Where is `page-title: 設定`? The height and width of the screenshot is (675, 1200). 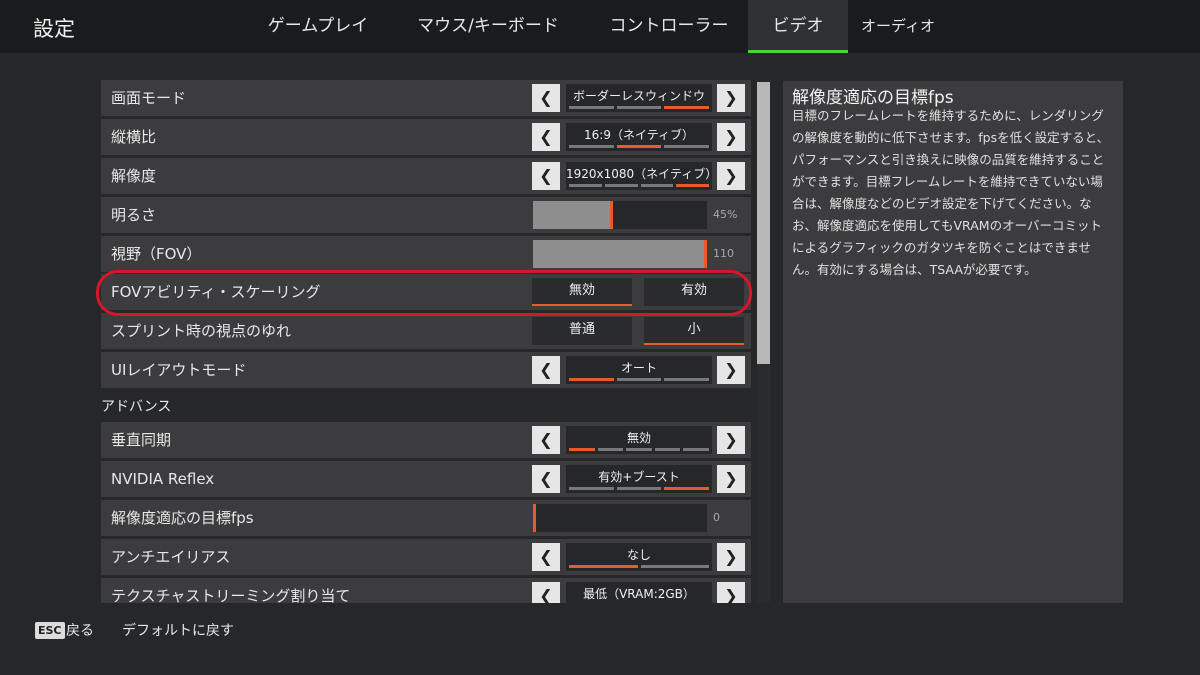
page-title: 設定 is located at coordinates (54, 29).